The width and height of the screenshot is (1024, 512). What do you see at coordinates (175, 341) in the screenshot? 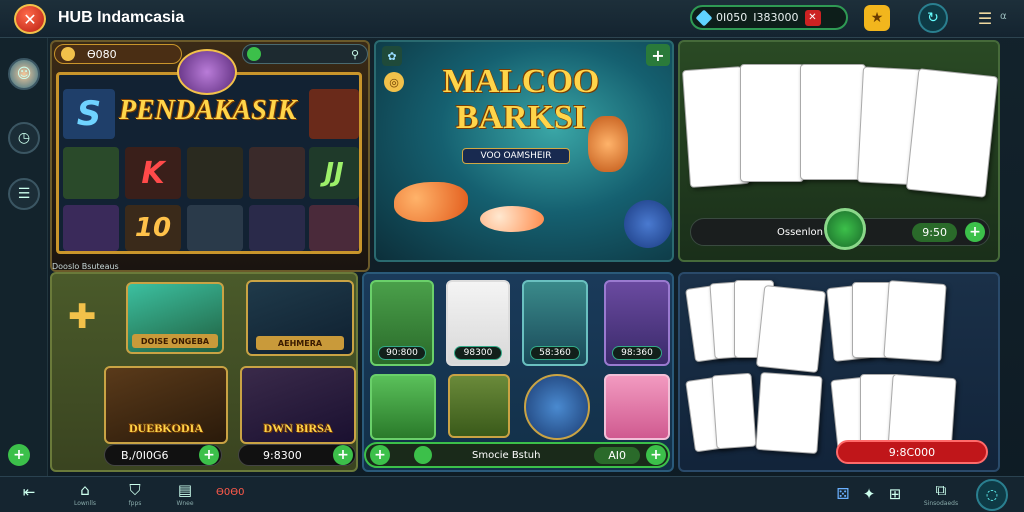
I see `promo-tile-label: DOISE ONGEBA` at bounding box center [175, 341].